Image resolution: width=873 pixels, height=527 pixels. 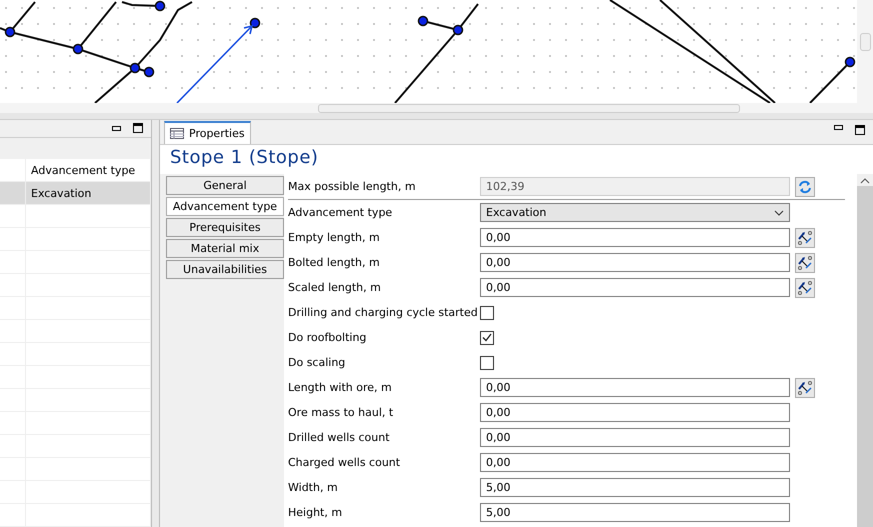 I want to click on field-label: Do roofbolting, so click(x=328, y=337).